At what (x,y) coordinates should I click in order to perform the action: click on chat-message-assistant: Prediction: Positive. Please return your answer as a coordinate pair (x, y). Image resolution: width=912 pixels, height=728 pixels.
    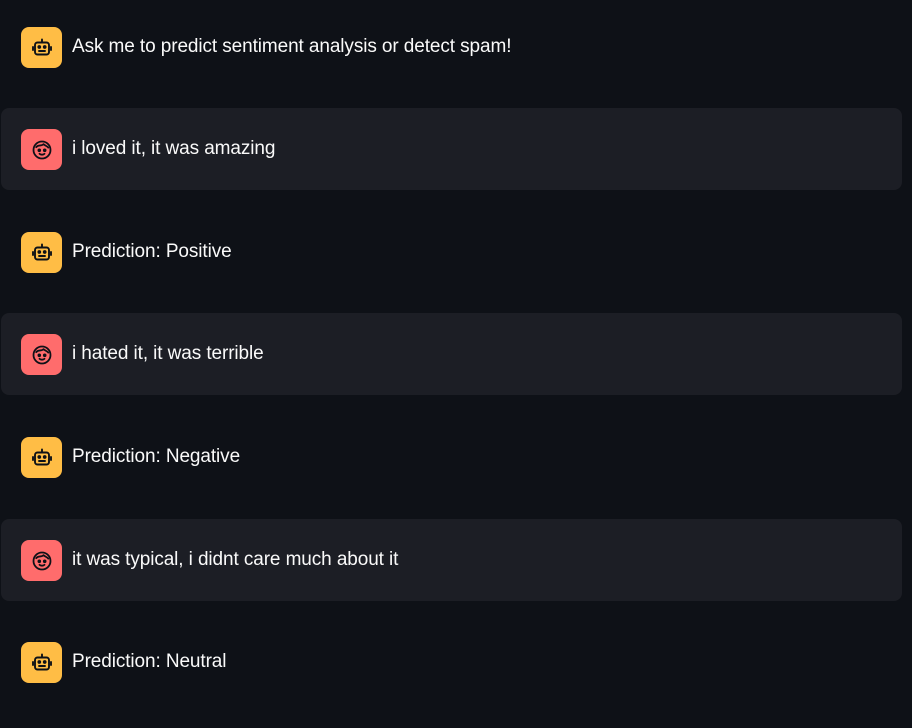
    Looking at the image, I should click on (451, 252).